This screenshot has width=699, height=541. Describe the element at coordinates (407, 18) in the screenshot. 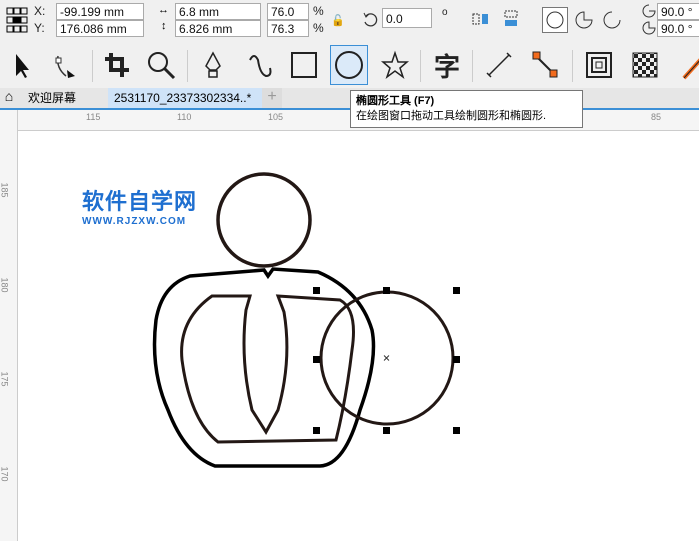

I see `rotation-input: 0.0` at that location.